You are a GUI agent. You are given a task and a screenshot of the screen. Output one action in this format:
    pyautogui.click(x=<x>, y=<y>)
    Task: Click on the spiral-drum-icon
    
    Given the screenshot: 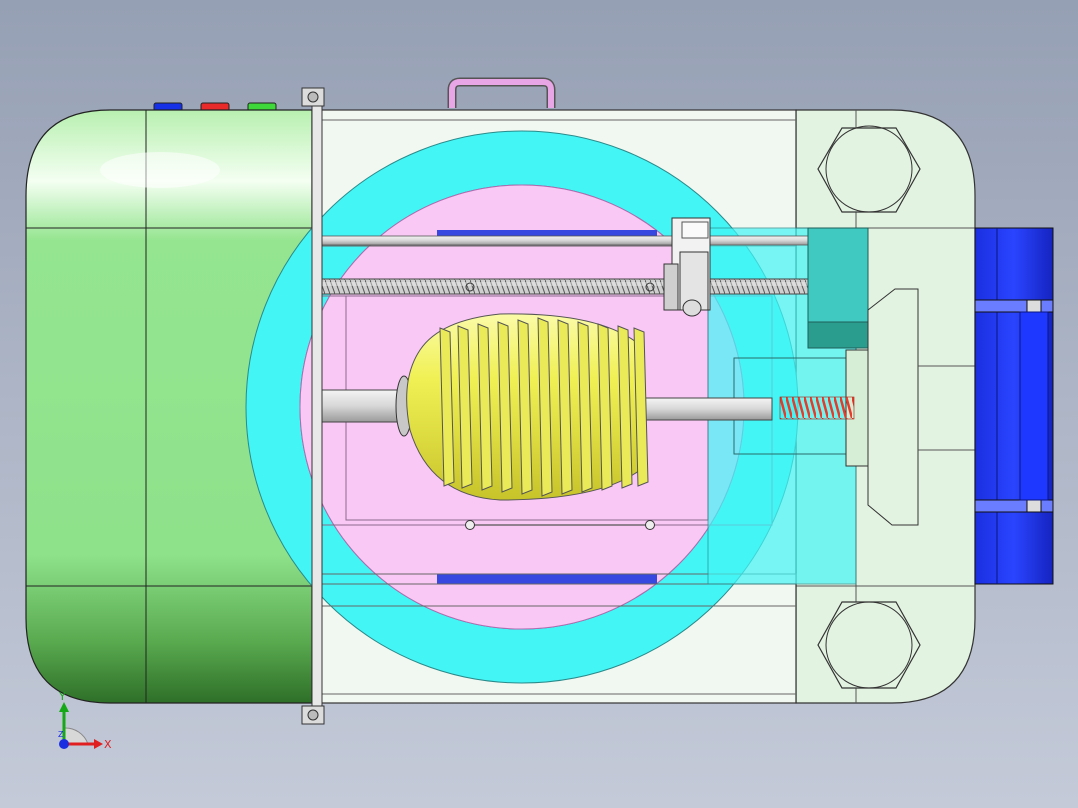 What is the action you would take?
    pyautogui.click(x=527, y=407)
    